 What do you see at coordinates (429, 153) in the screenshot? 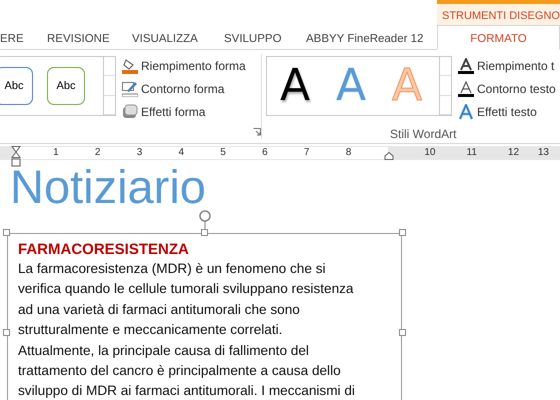
I see `ruler-number: 10` at bounding box center [429, 153].